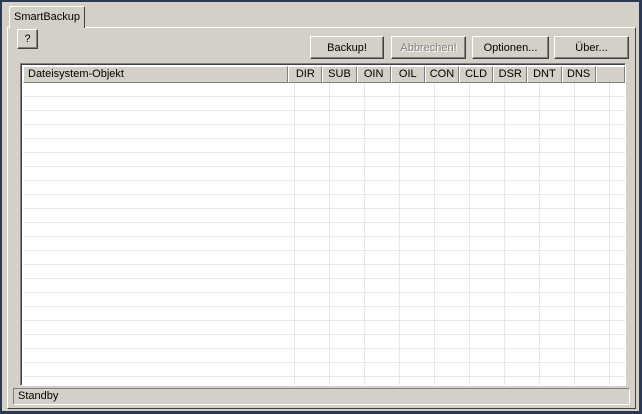  I want to click on status-bar: Standby, so click(321, 396).